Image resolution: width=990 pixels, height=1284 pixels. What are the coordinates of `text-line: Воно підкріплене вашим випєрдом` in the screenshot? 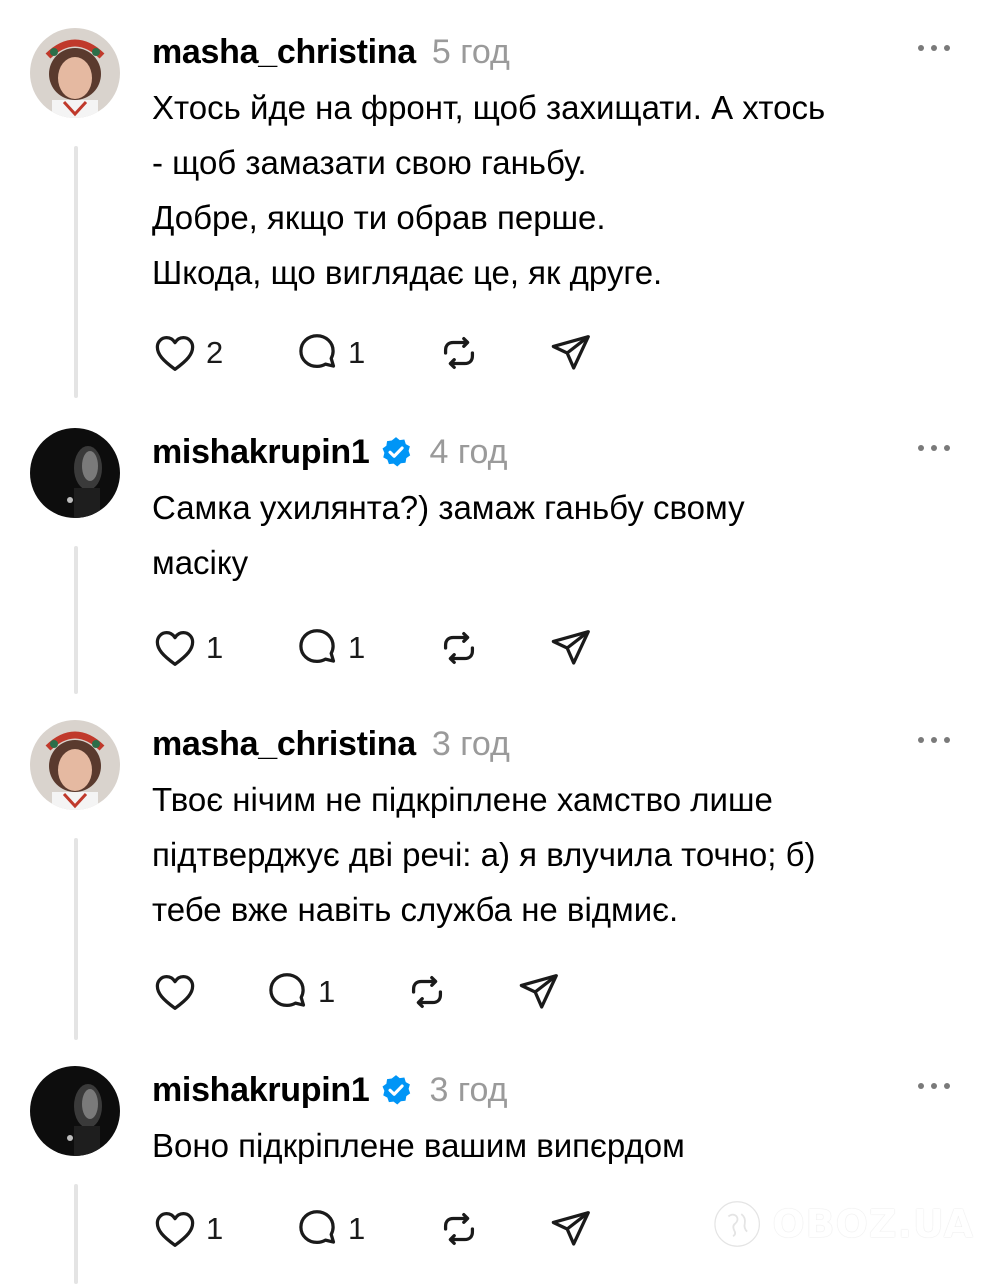 It's located at (418, 1145).